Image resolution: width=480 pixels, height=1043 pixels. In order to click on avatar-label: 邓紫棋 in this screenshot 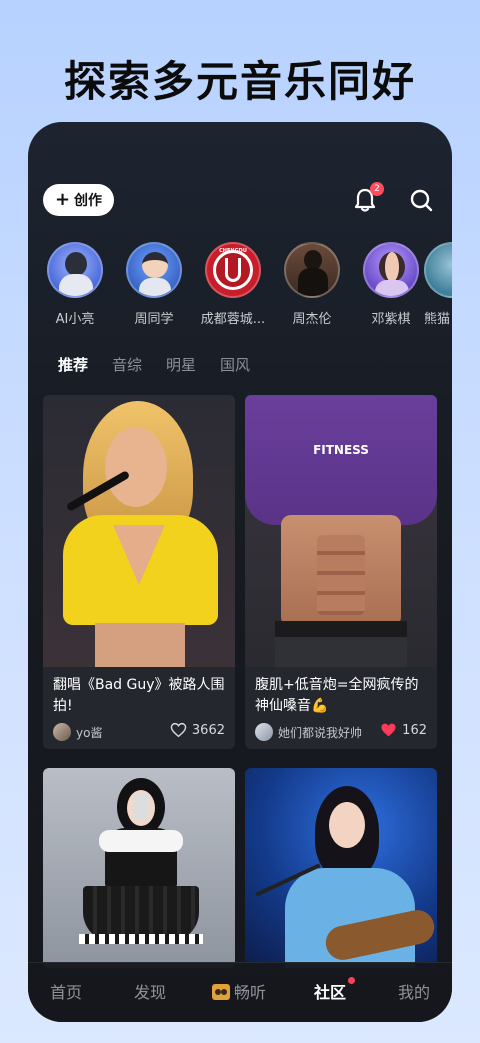, I will do `click(391, 319)`.